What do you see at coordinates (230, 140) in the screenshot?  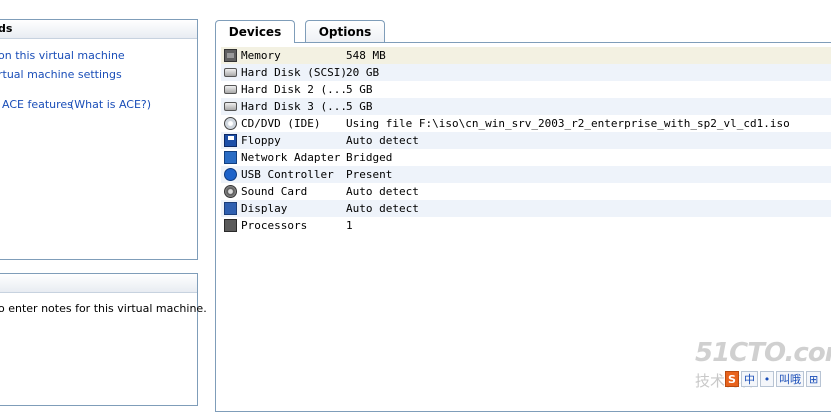 I see `floppy-icon` at bounding box center [230, 140].